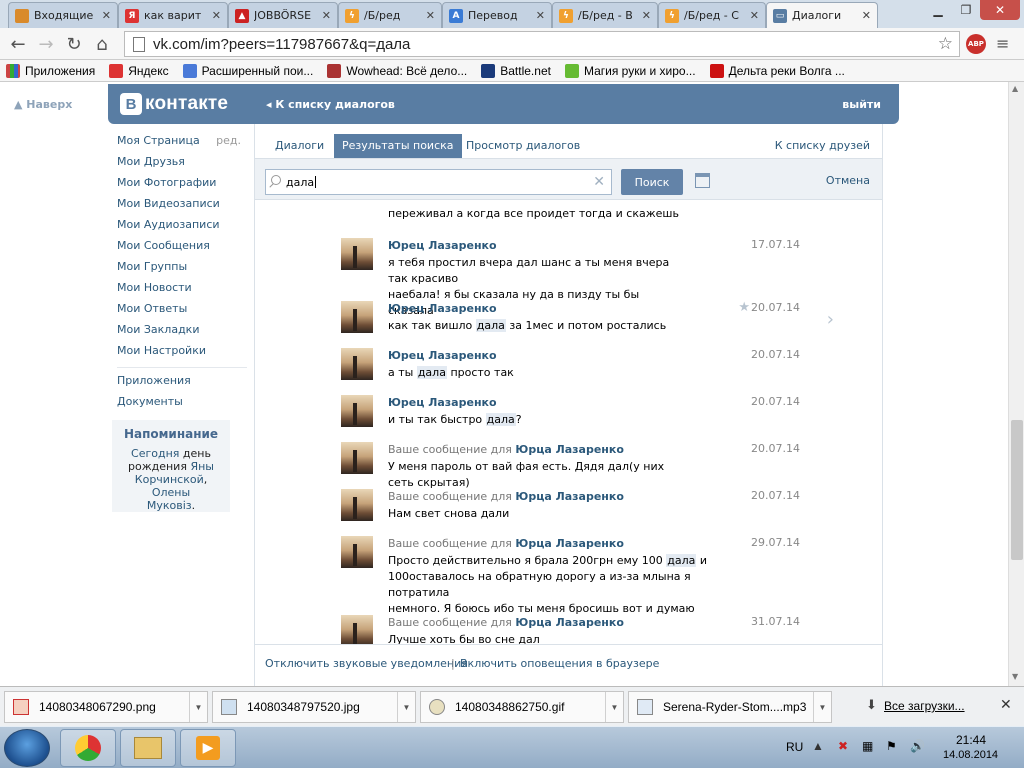 The image size is (1024, 768). Describe the element at coordinates (712, 15) in the screenshot. I see `browser-tab: ϟ/Б/ред - С ✕` at that location.